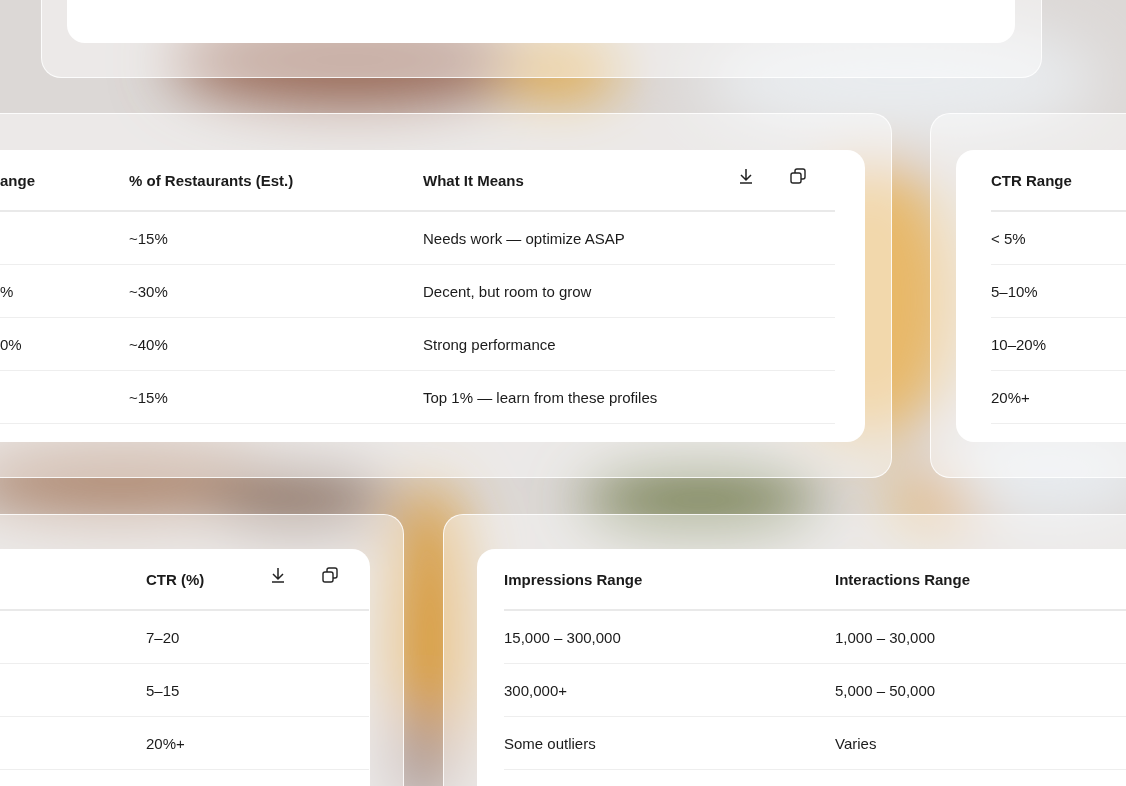 This screenshot has height=786, width=1126. Describe the element at coordinates (573, 579) in the screenshot. I see `column-header: Impressions Range` at that location.